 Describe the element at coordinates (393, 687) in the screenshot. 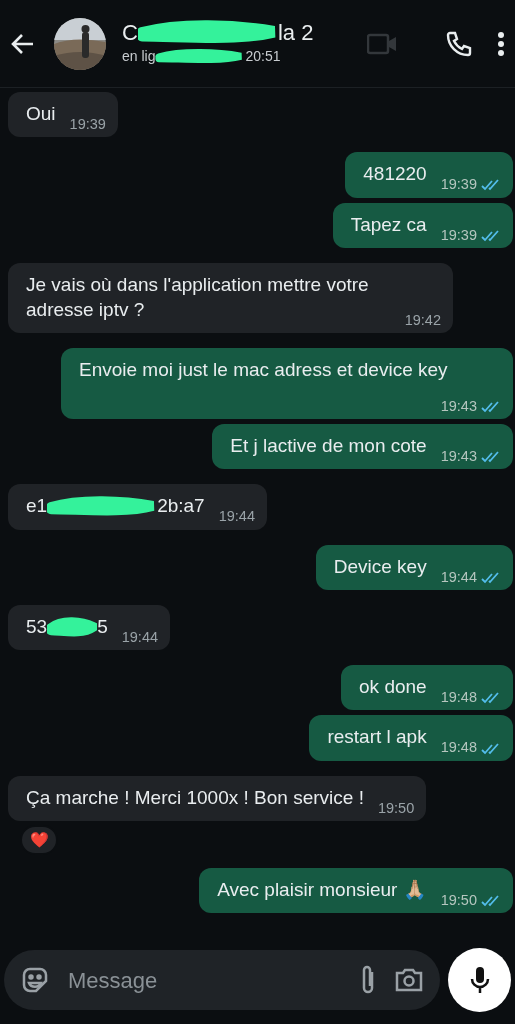

I see `message-text: ok done` at that location.